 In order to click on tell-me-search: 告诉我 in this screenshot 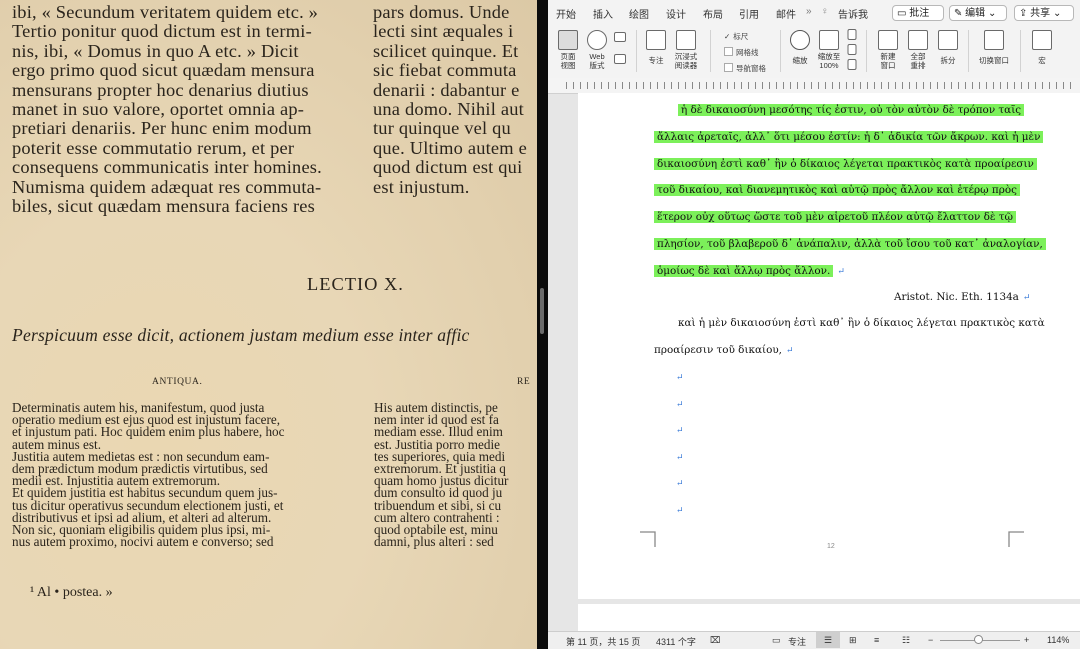, I will do `click(853, 13)`.